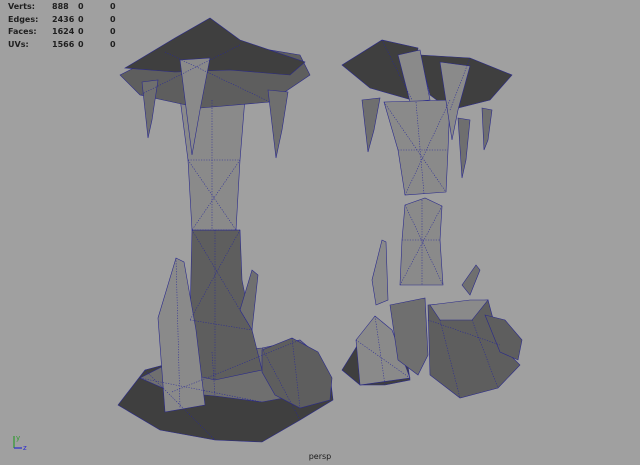 The height and width of the screenshot is (465, 640). I want to click on hud-row-uvs: UVs: 1566 0 0, so click(69, 45).